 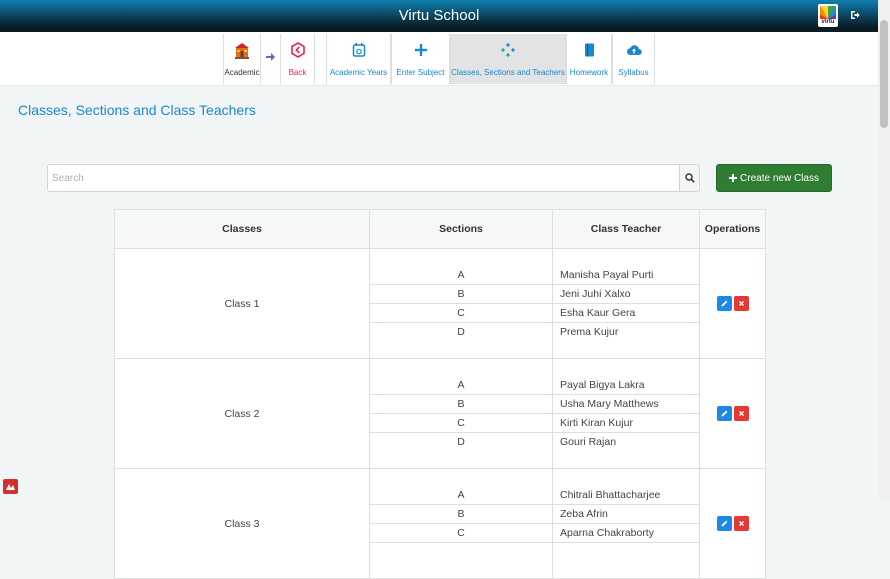 I want to click on nav-syllabus: Syllabus, so click(x=633, y=59).